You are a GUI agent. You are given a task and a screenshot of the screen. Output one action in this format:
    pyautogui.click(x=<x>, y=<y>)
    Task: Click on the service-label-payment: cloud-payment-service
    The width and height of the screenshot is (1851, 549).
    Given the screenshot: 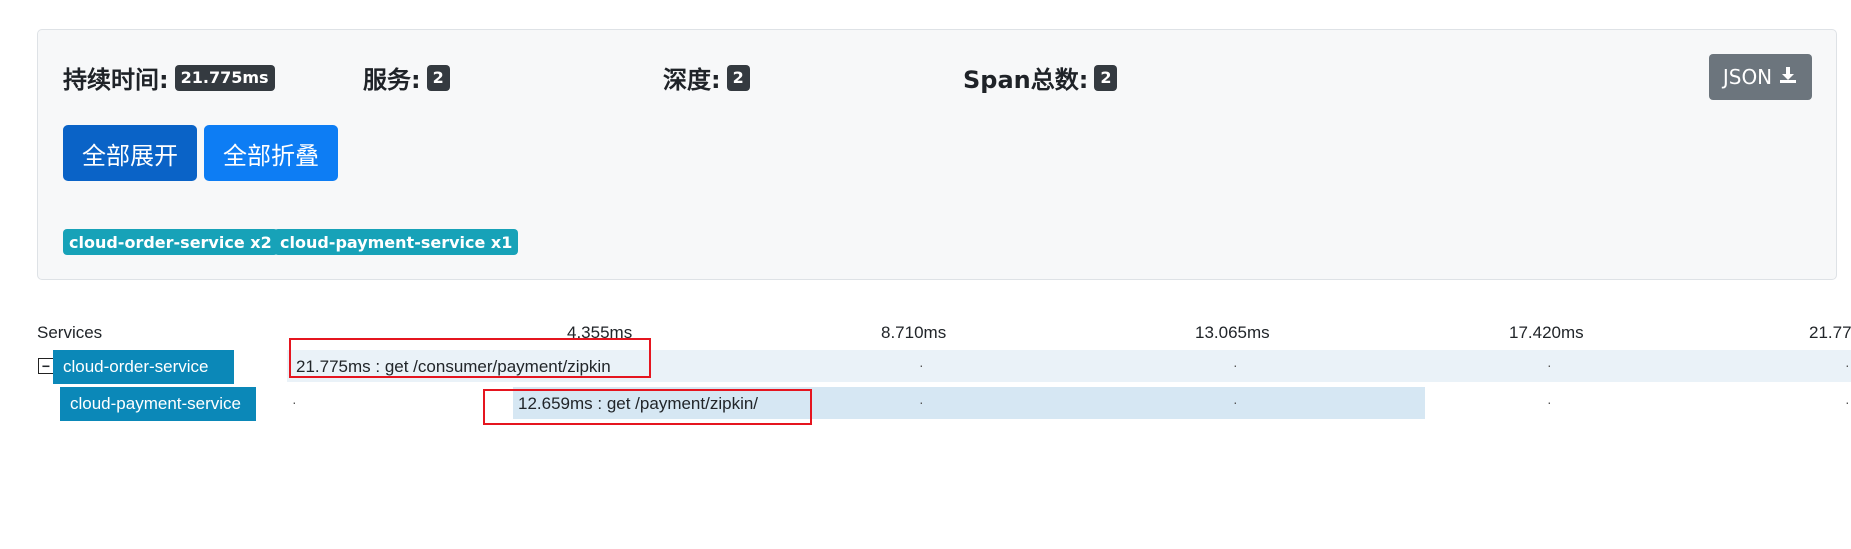 What is the action you would take?
    pyautogui.click(x=158, y=404)
    